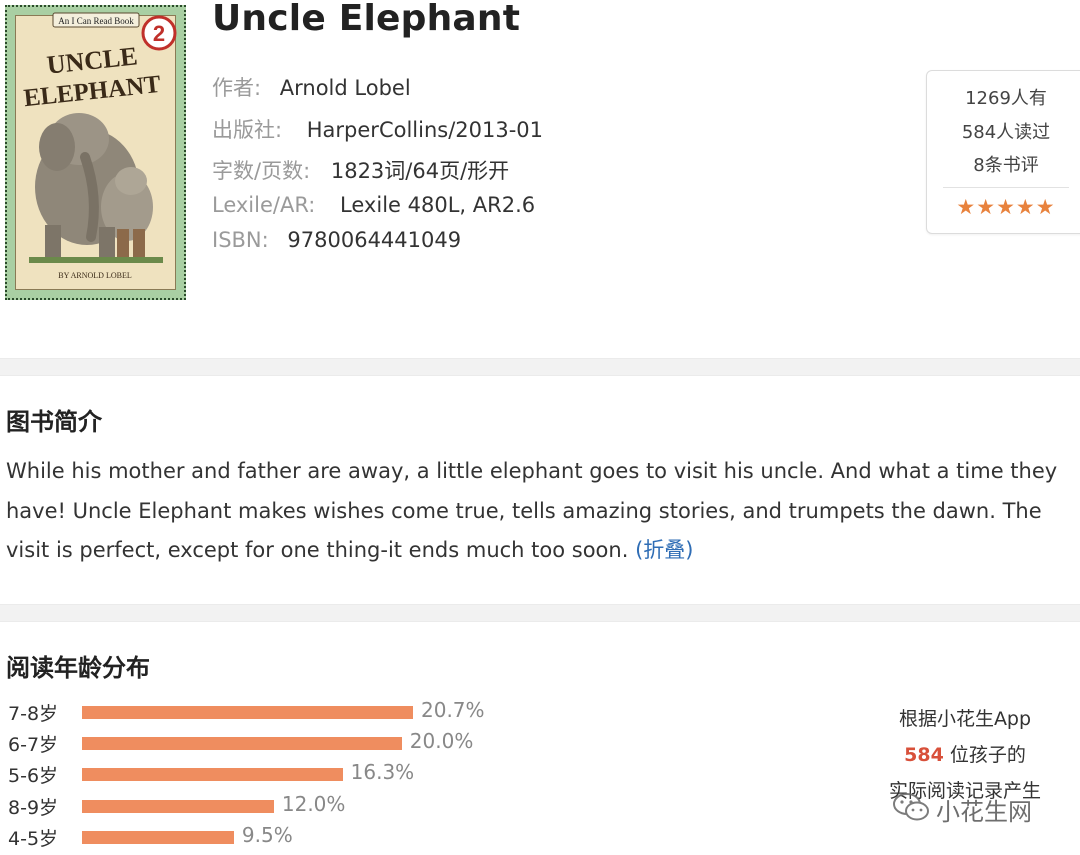  What do you see at coordinates (453, 710) in the screenshot?
I see `age-percent: 20.7%` at bounding box center [453, 710].